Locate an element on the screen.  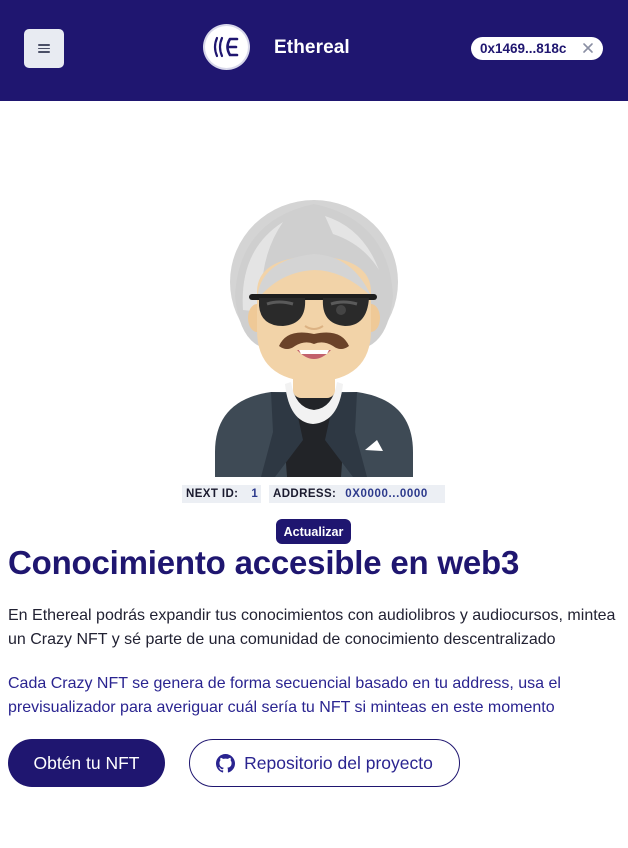
hamburger-icon is located at coordinates (44, 48).